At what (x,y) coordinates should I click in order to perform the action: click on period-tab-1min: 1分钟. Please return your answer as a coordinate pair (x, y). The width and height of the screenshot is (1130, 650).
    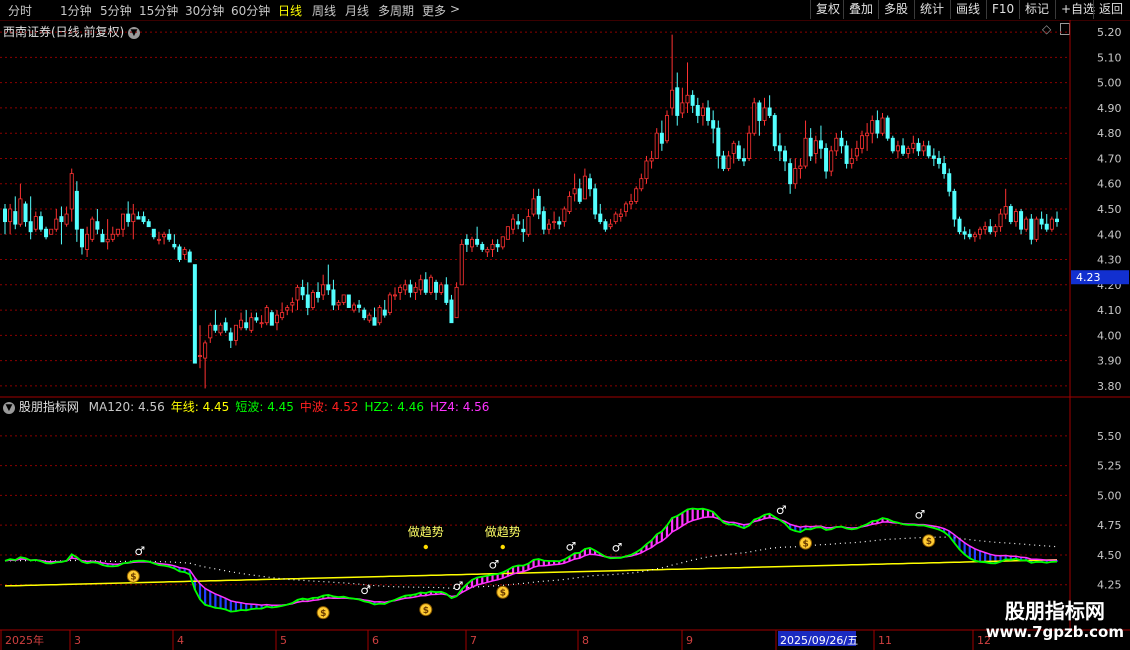
    Looking at the image, I should click on (76, 10).